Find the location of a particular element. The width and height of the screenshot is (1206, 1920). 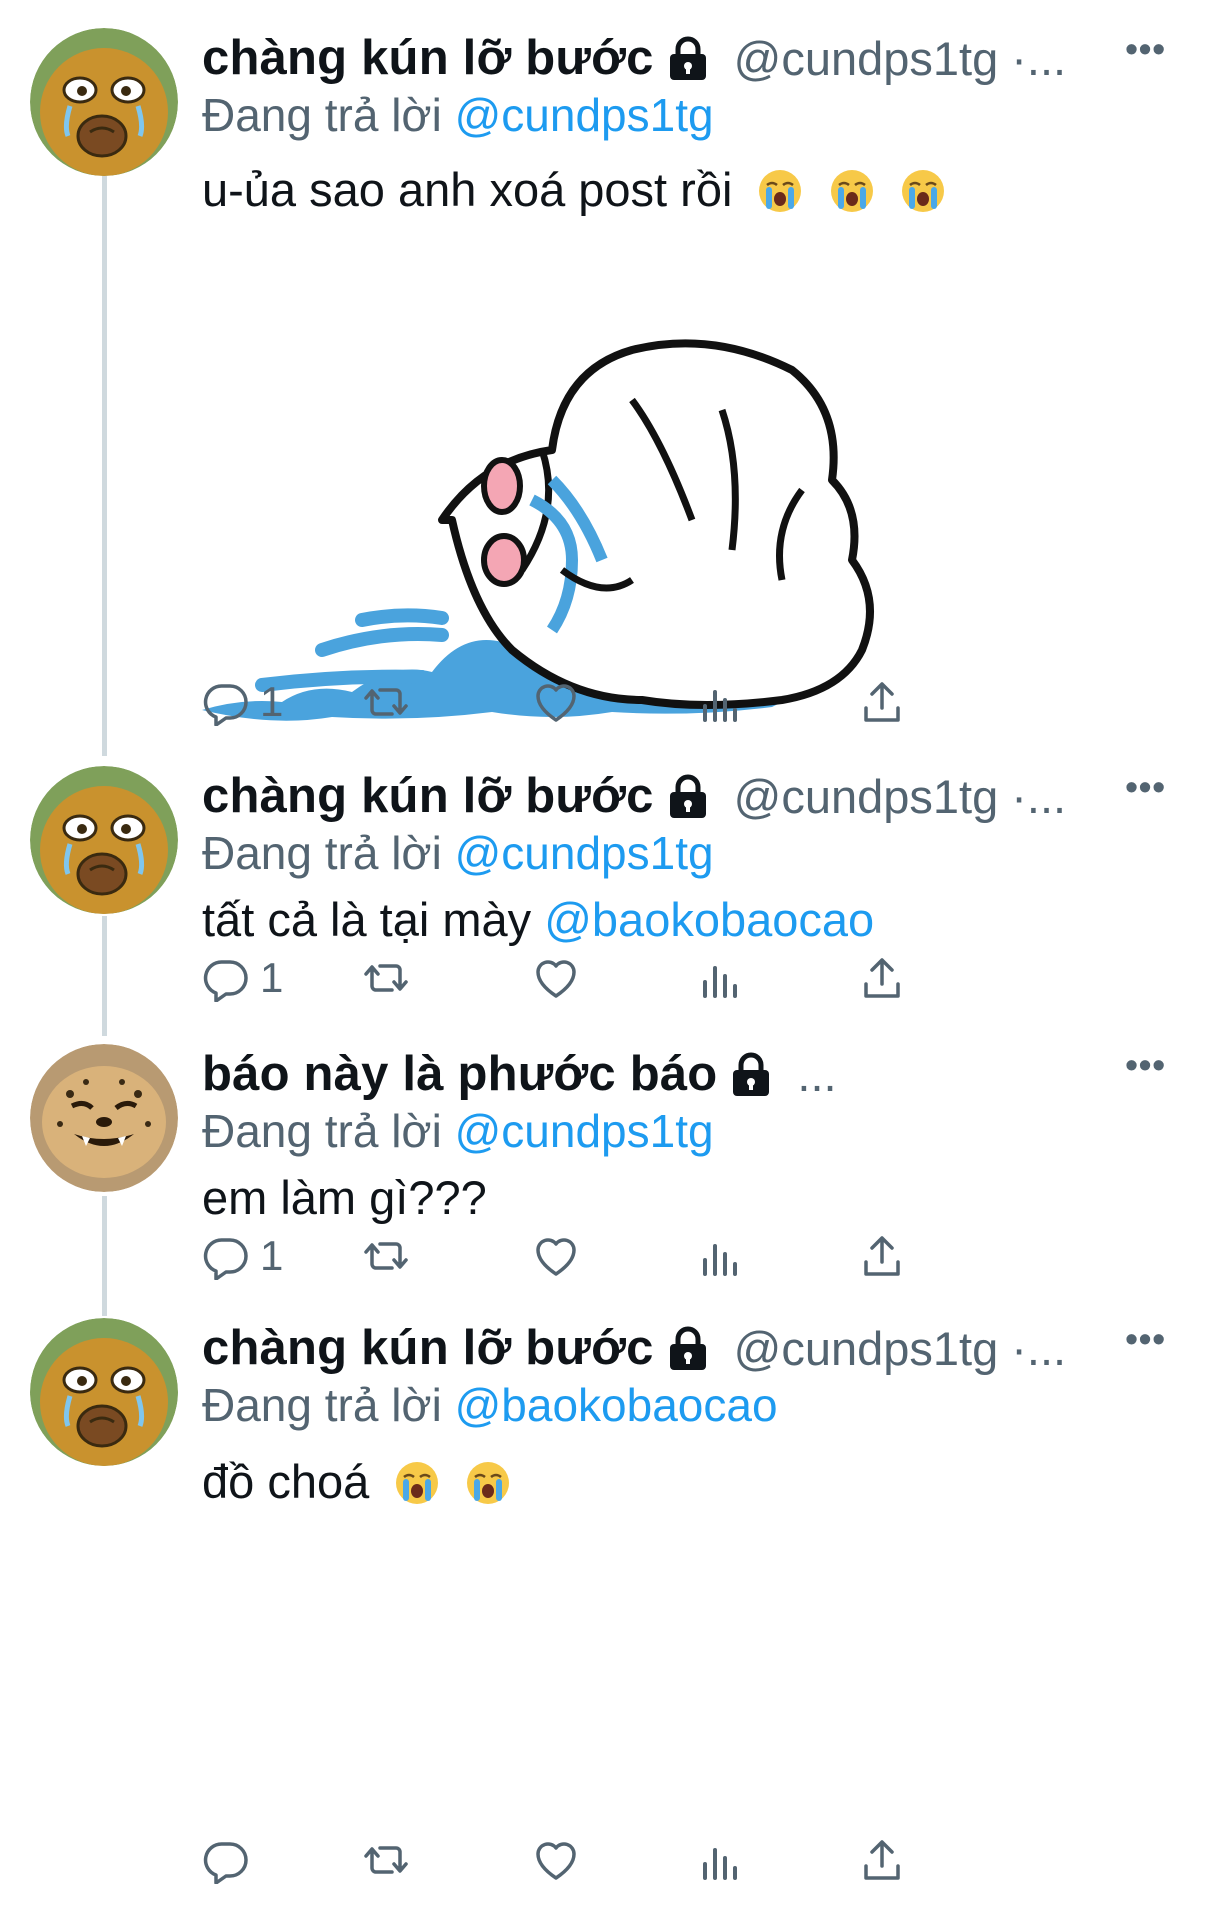

tweet-text: em làm gì??? is located at coordinates (684, 1198).